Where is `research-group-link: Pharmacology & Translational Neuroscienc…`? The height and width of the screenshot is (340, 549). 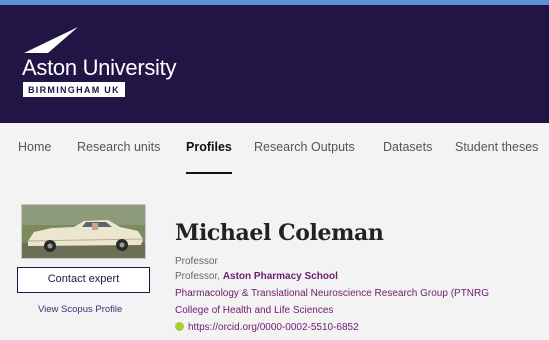 research-group-link: Pharmacology & Translational Neuroscienc… is located at coordinates (332, 293).